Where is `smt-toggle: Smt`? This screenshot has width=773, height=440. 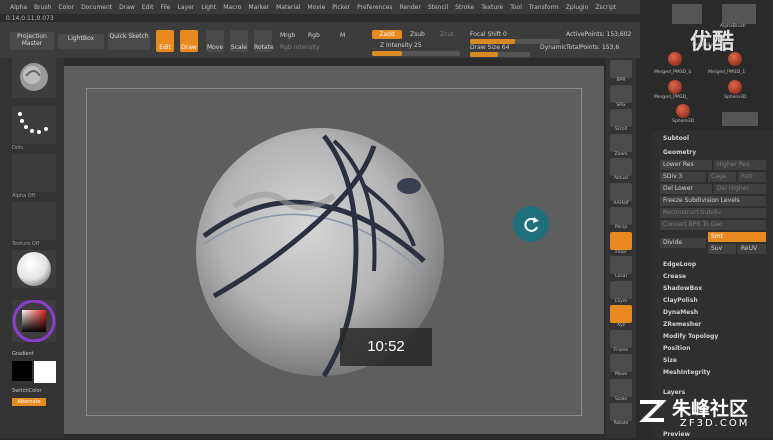 smt-toggle: Smt is located at coordinates (737, 237).